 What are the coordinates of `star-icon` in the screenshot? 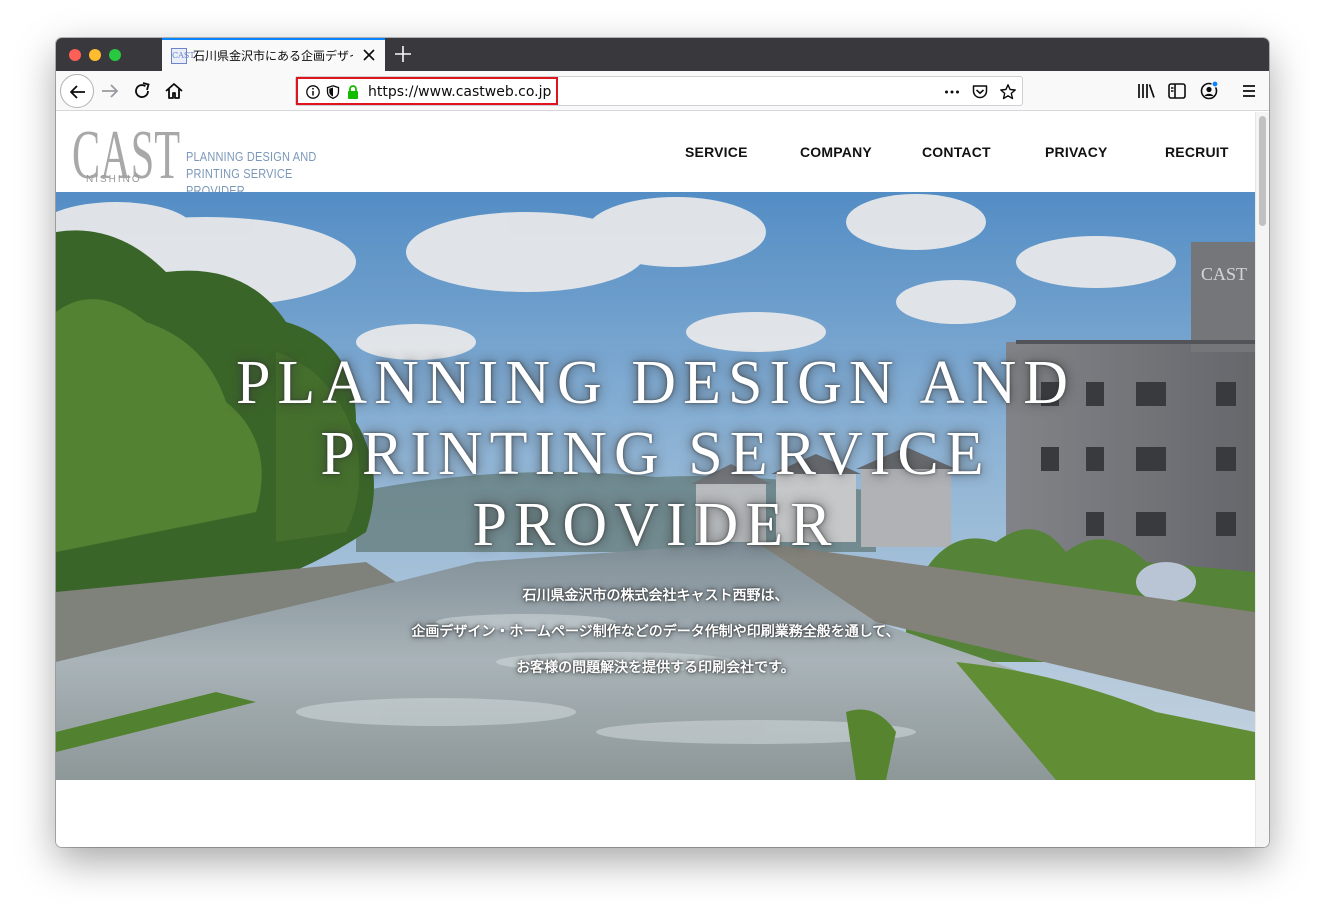 It's located at (1008, 92).